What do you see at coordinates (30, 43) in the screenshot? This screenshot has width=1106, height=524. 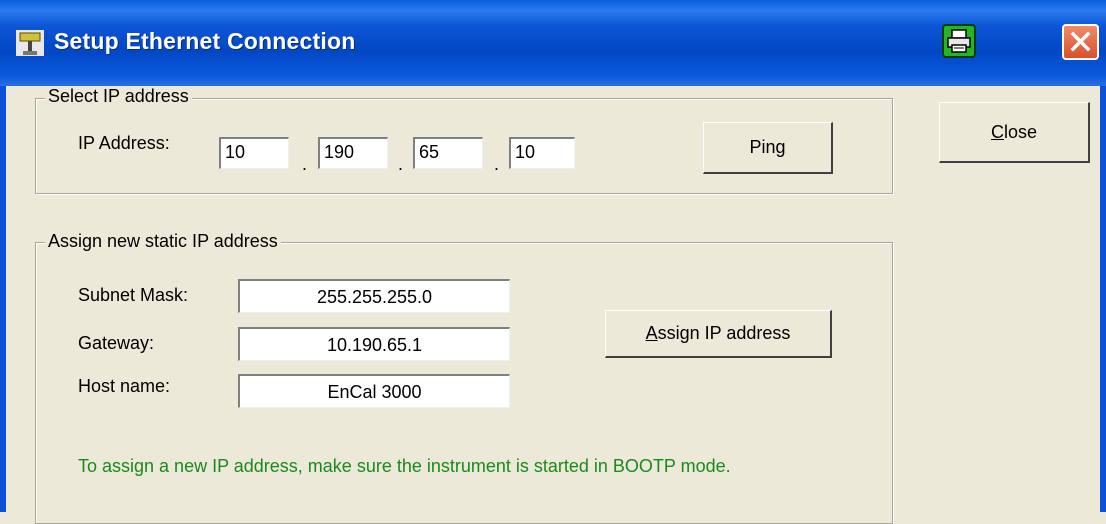 I see `network-cable-icon` at bounding box center [30, 43].